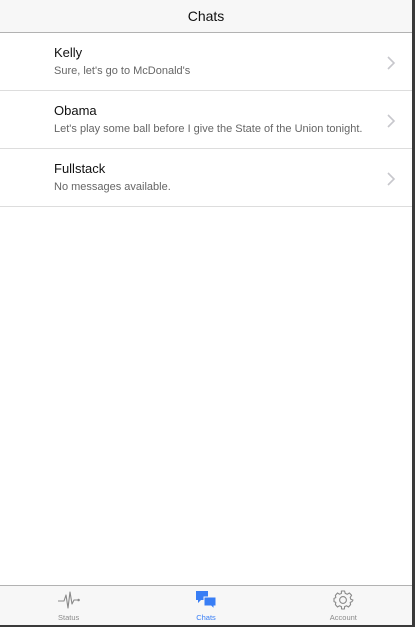 The image size is (415, 627). What do you see at coordinates (206, 178) in the screenshot?
I see `chat-item-fullstack: Fullstack No messages available.` at bounding box center [206, 178].